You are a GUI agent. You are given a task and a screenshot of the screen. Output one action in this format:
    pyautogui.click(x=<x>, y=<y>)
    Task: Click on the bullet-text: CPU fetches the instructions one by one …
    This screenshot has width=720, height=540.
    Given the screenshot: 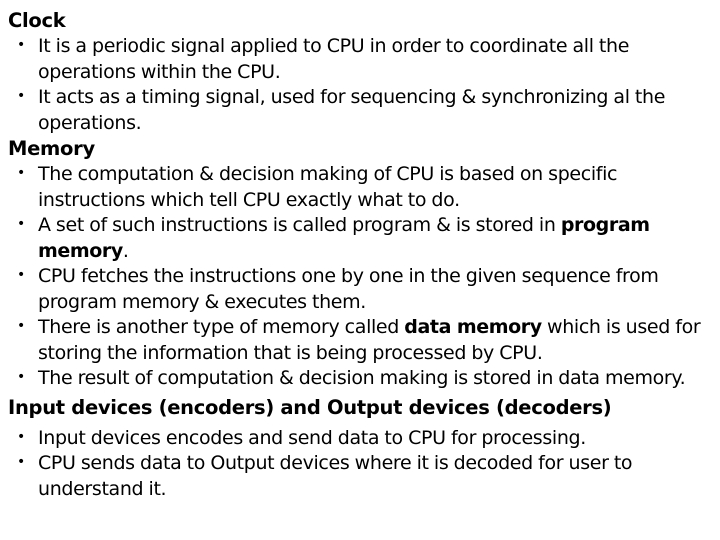 What is the action you would take?
    pyautogui.click(x=348, y=289)
    